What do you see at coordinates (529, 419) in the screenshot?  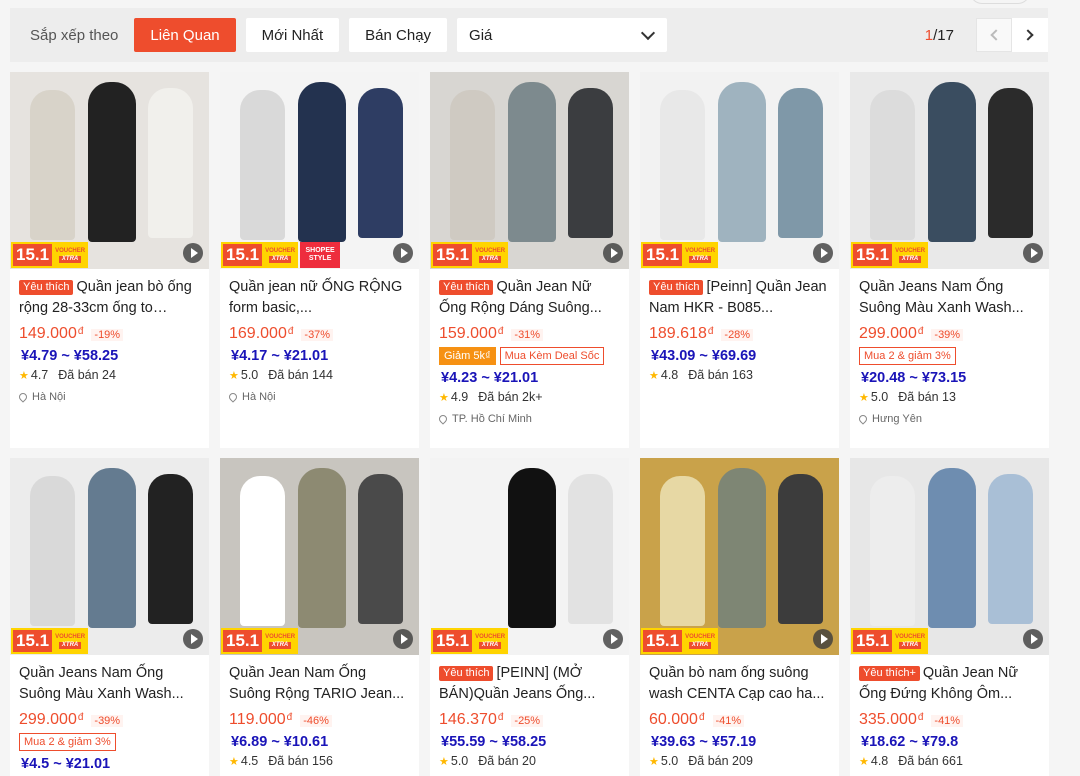 I see `shop-location: TP. Hồ Chí Minh` at bounding box center [529, 419].